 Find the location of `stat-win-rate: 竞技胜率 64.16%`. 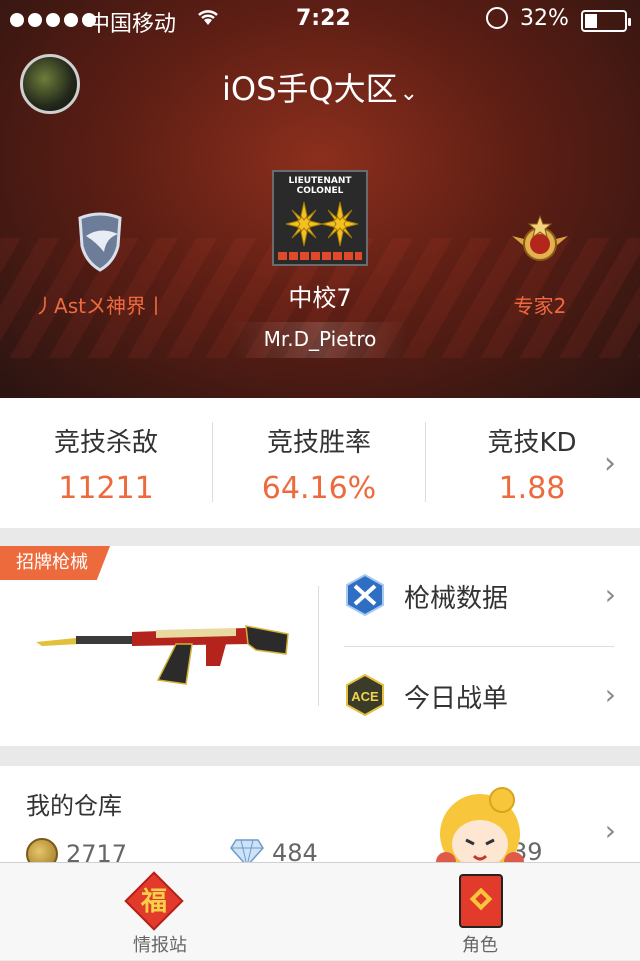

stat-win-rate: 竞技胜率 64.16% is located at coordinates (319, 464).